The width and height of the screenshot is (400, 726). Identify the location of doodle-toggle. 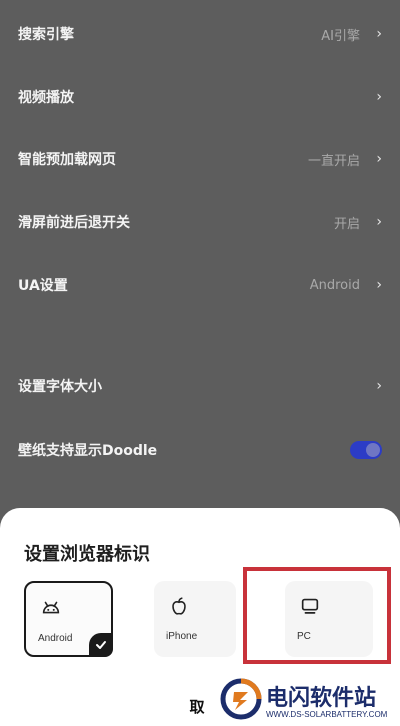
(366, 450).